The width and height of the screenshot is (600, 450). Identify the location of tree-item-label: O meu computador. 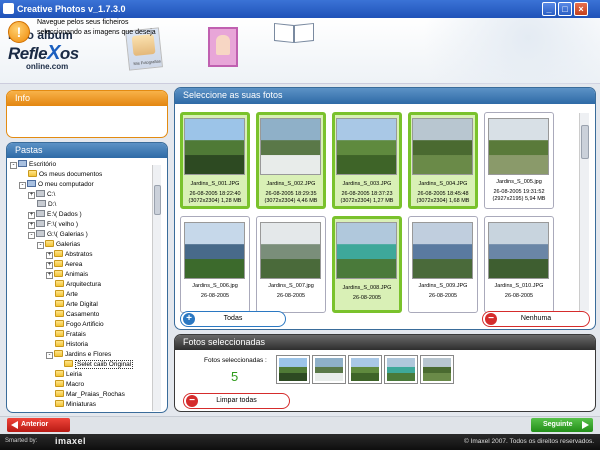
(66, 184).